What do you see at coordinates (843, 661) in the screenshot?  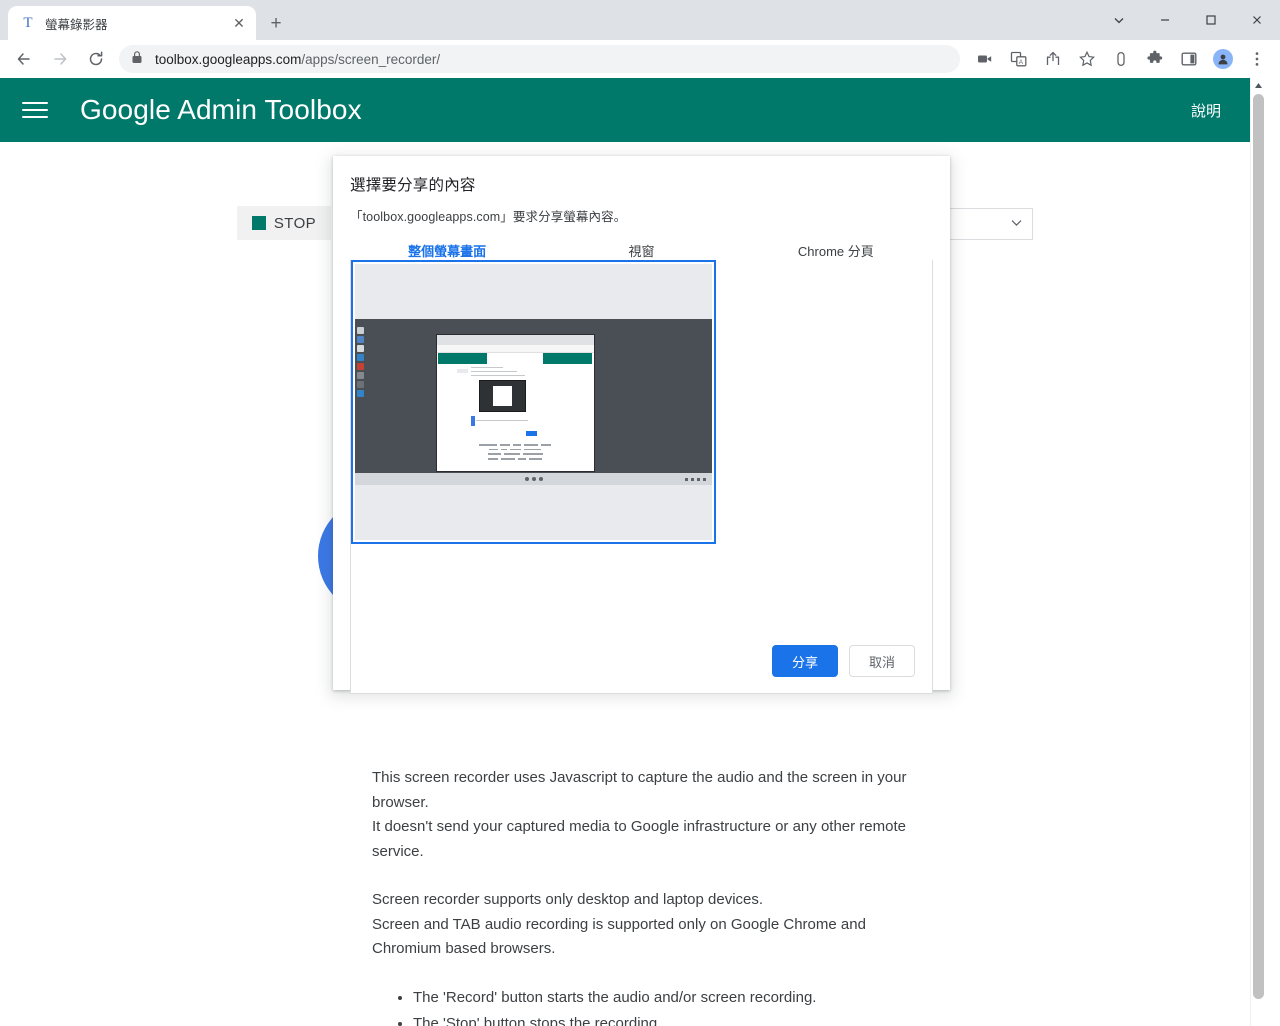 I see `dialog-action-buttons: 分享 取消` at bounding box center [843, 661].